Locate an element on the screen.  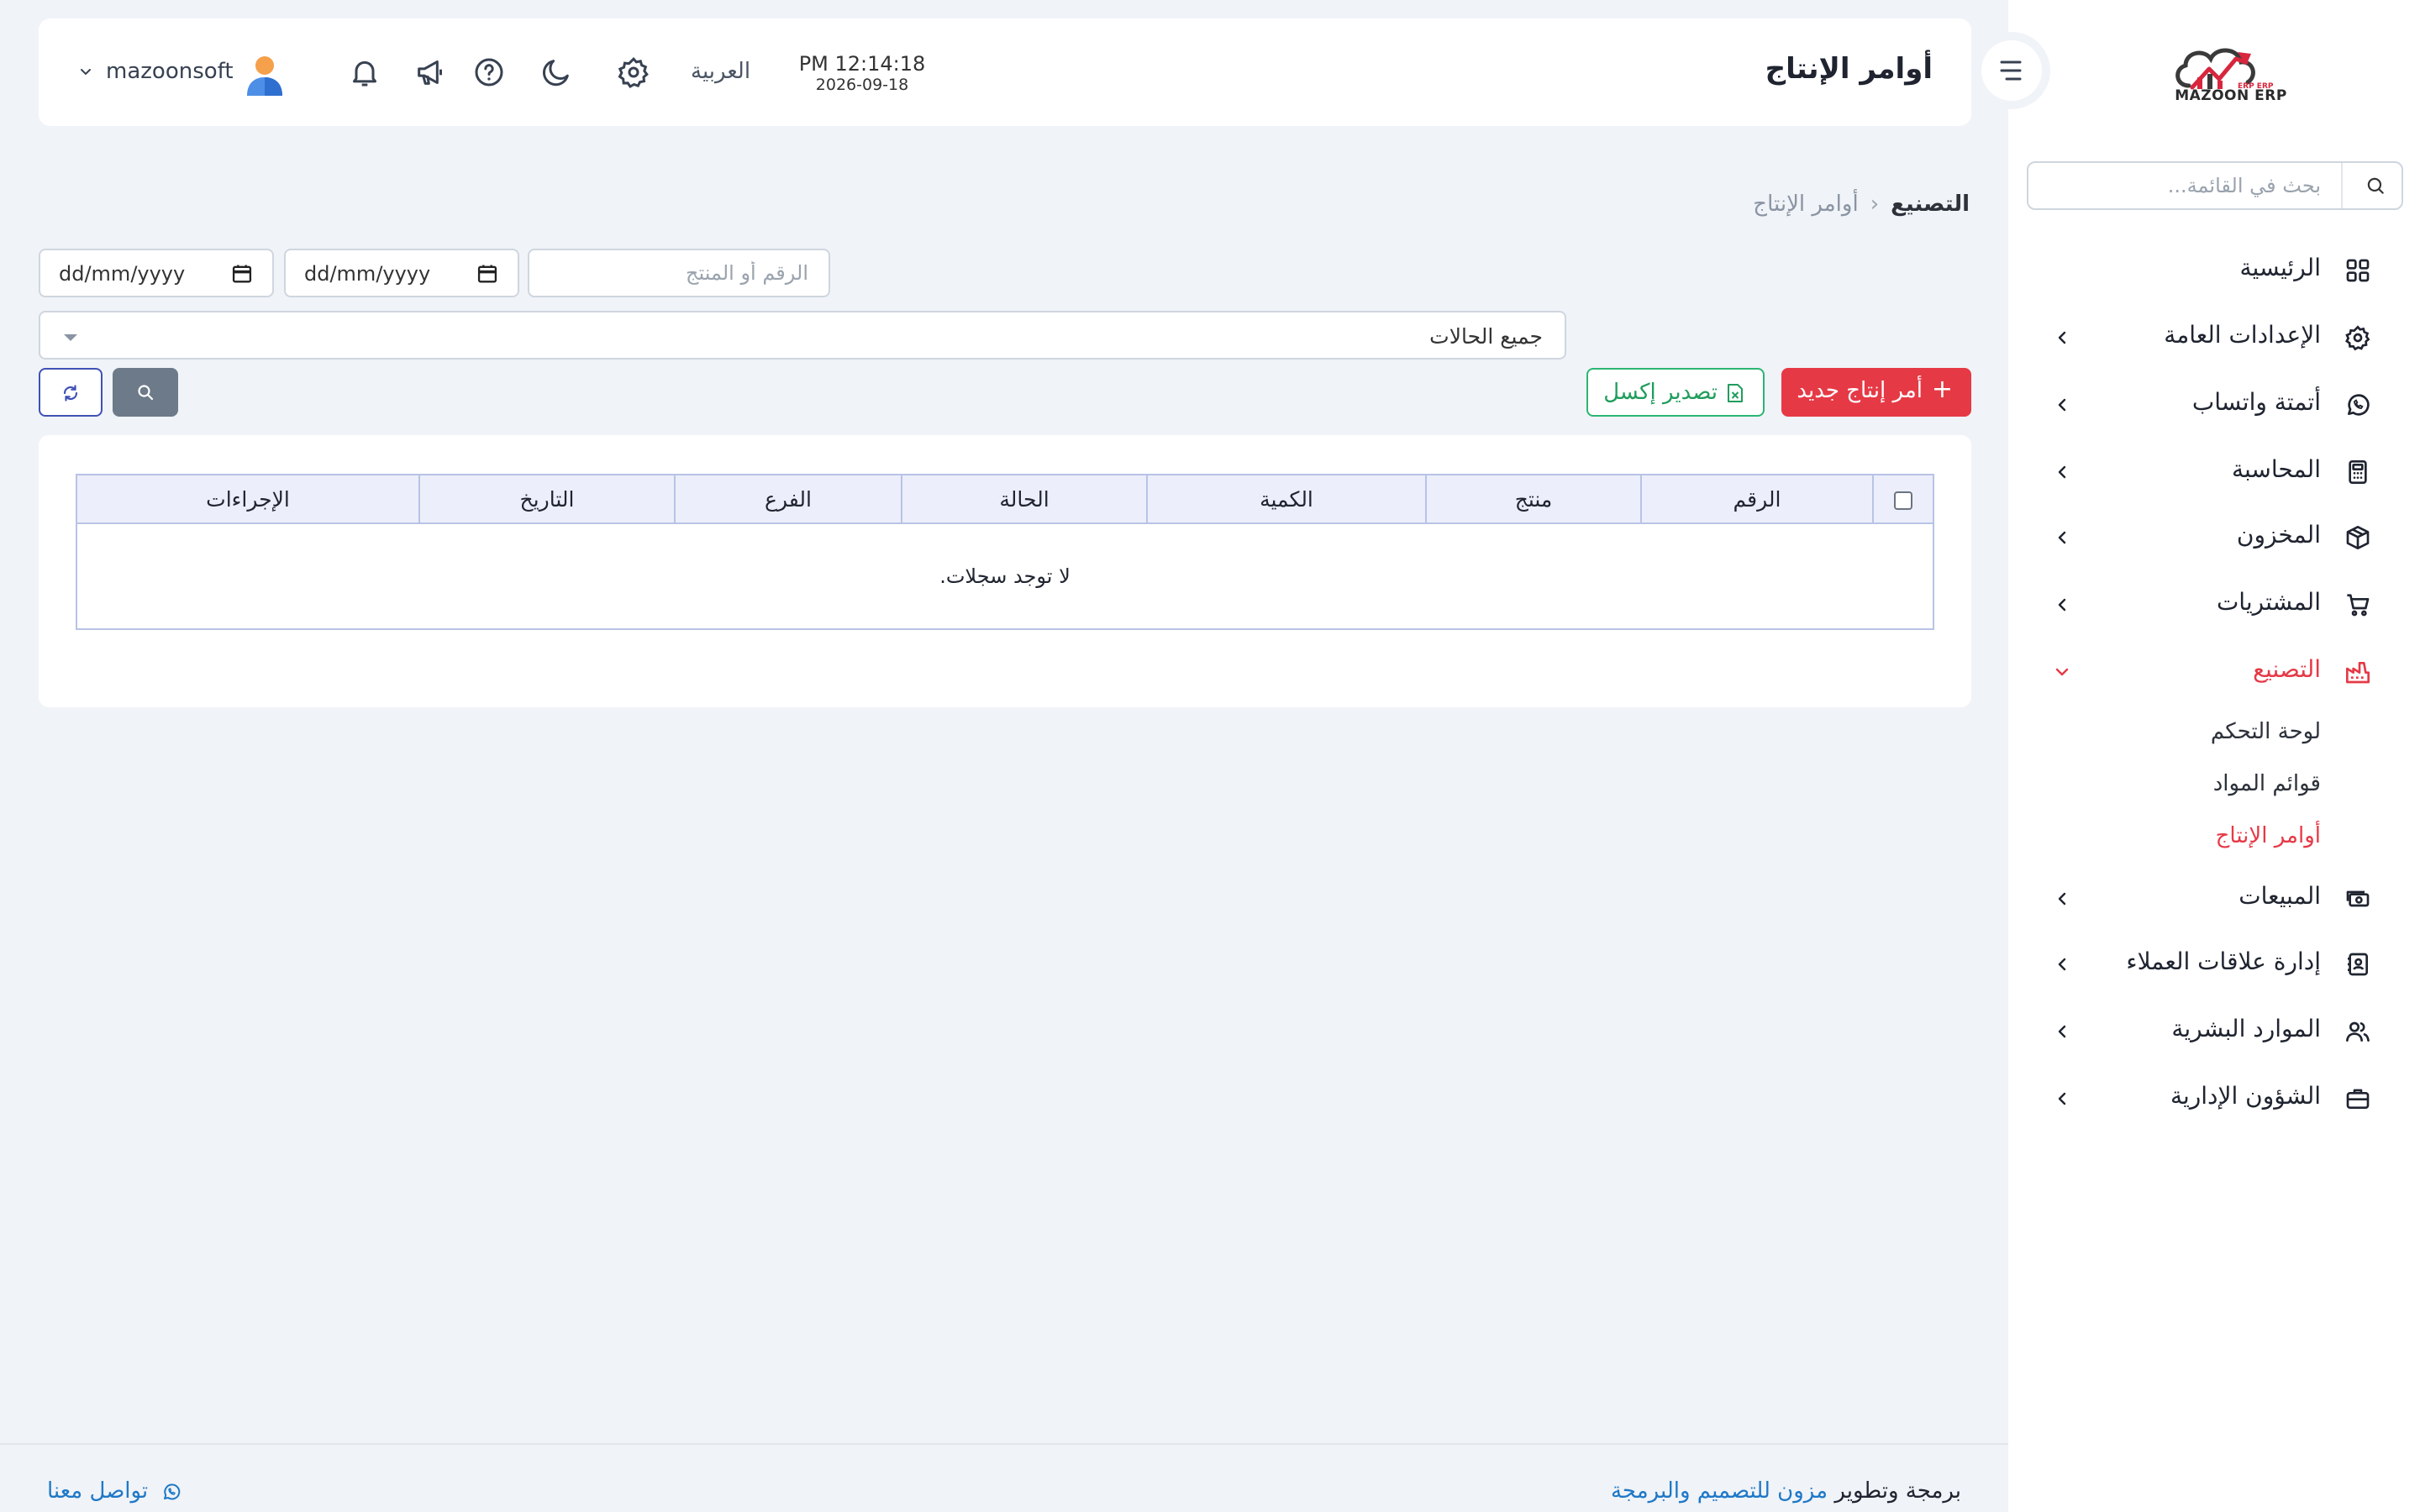
help-icon is located at coordinates (489, 72).